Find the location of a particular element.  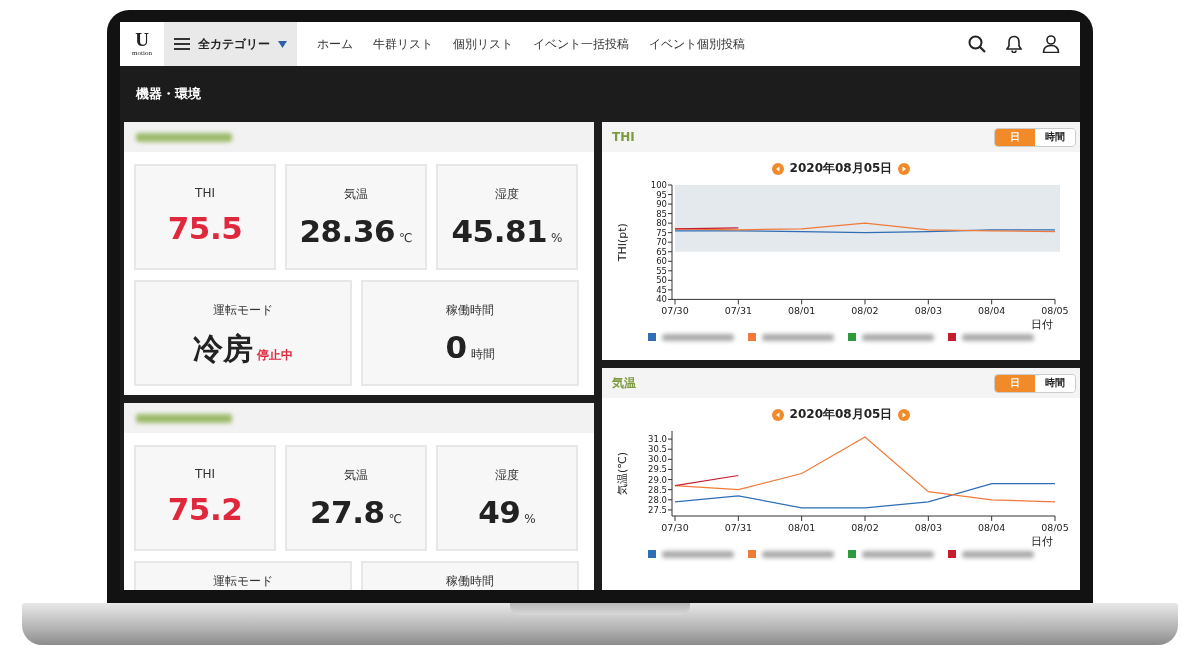

page-title: 機器・環境 is located at coordinates (168, 94).